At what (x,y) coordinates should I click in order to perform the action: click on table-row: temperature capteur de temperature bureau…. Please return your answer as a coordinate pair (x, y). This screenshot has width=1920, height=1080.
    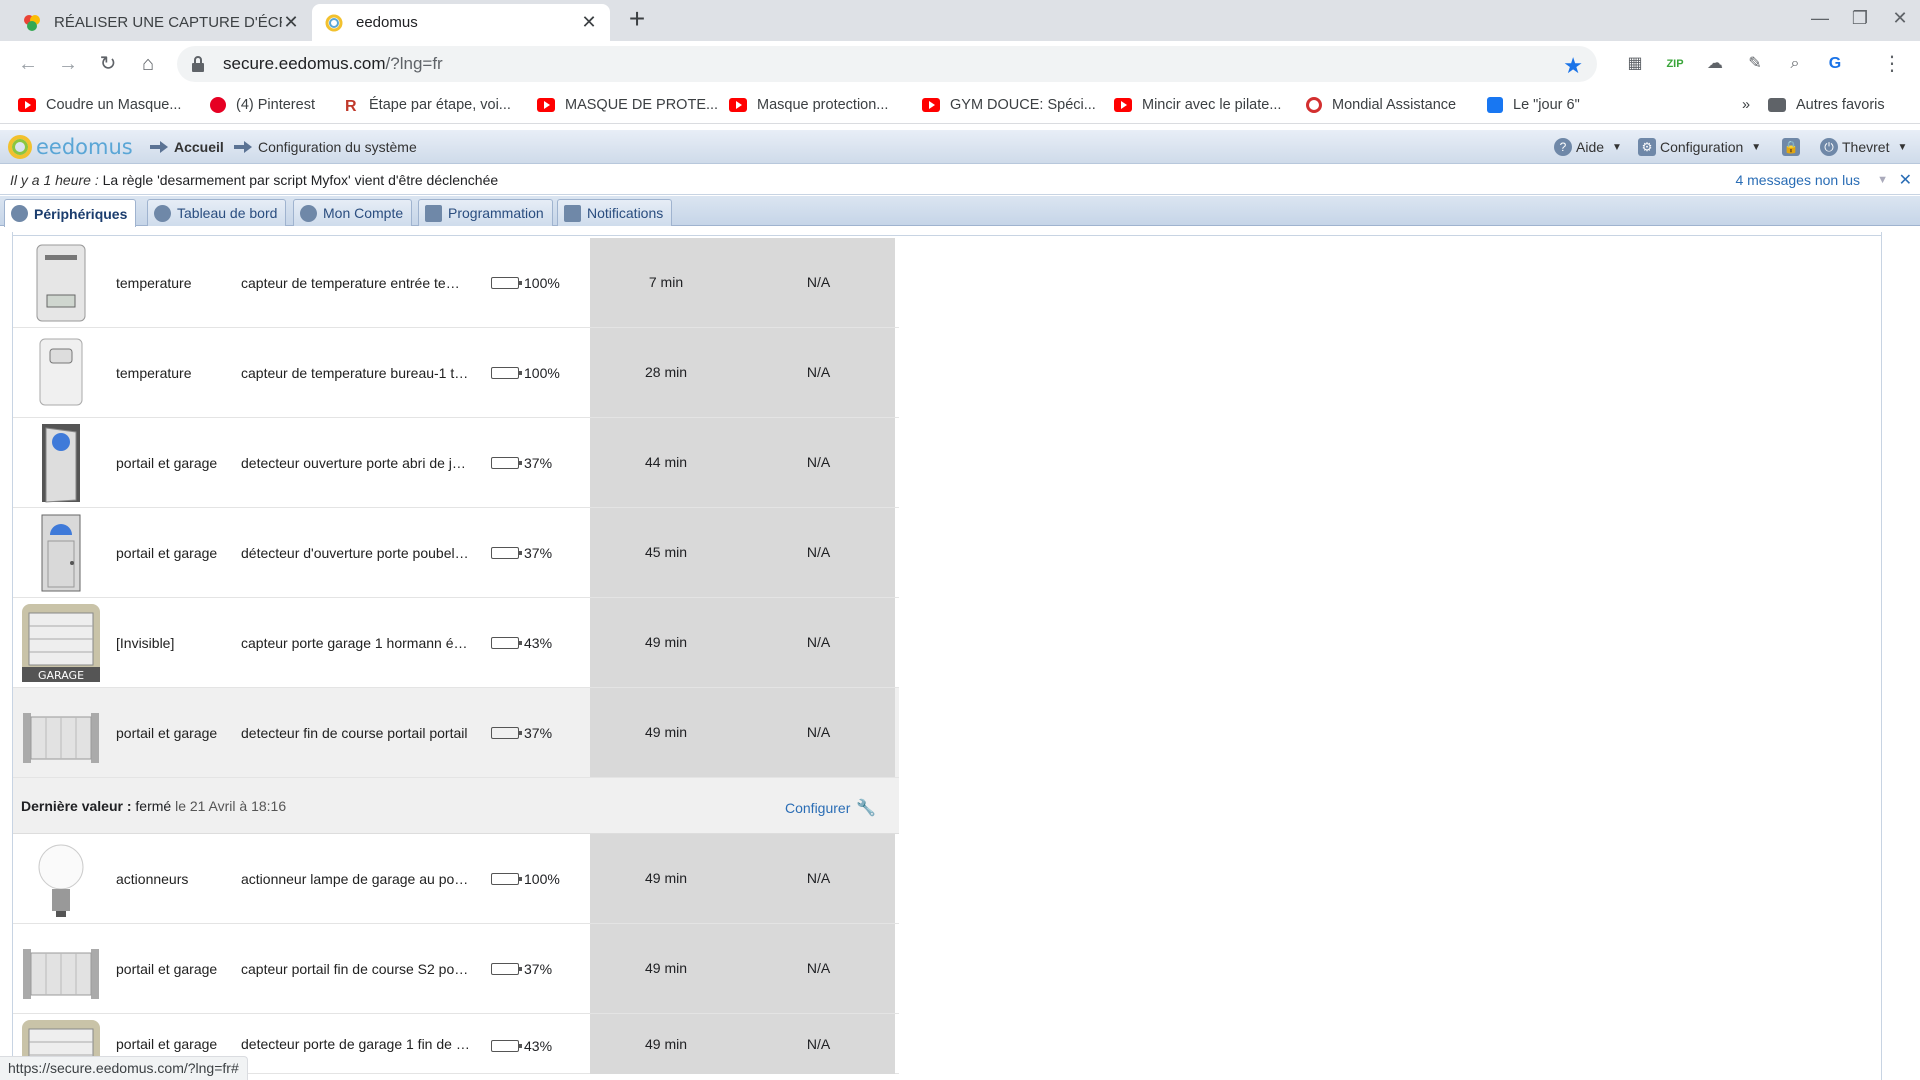
    Looking at the image, I should click on (456, 373).